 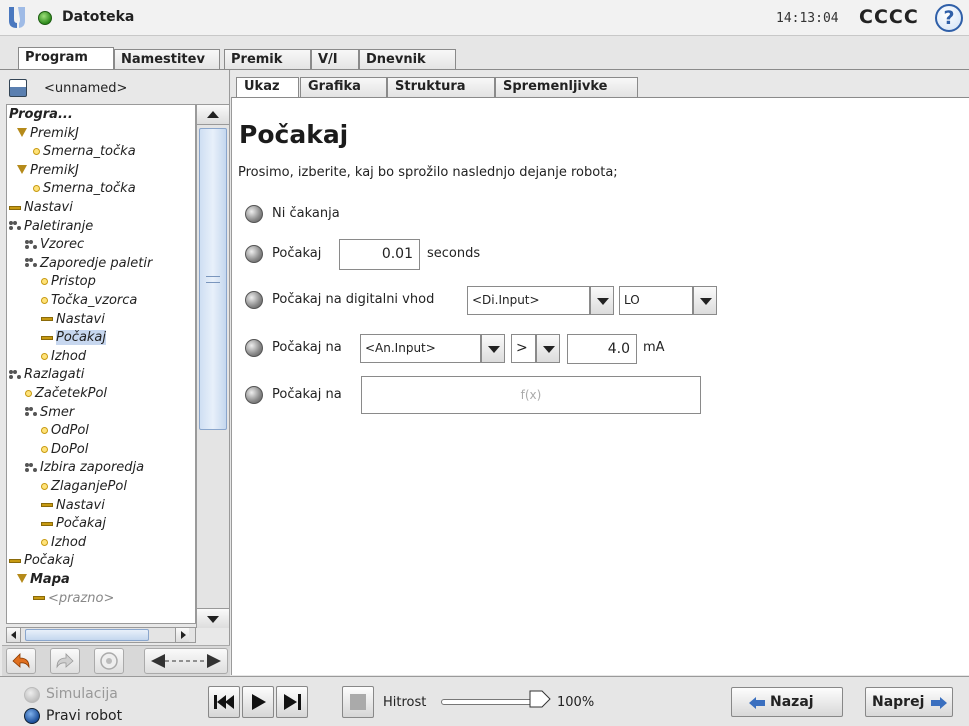 I want to click on tree-node: Zaporedje paletir, so click(x=88, y=264).